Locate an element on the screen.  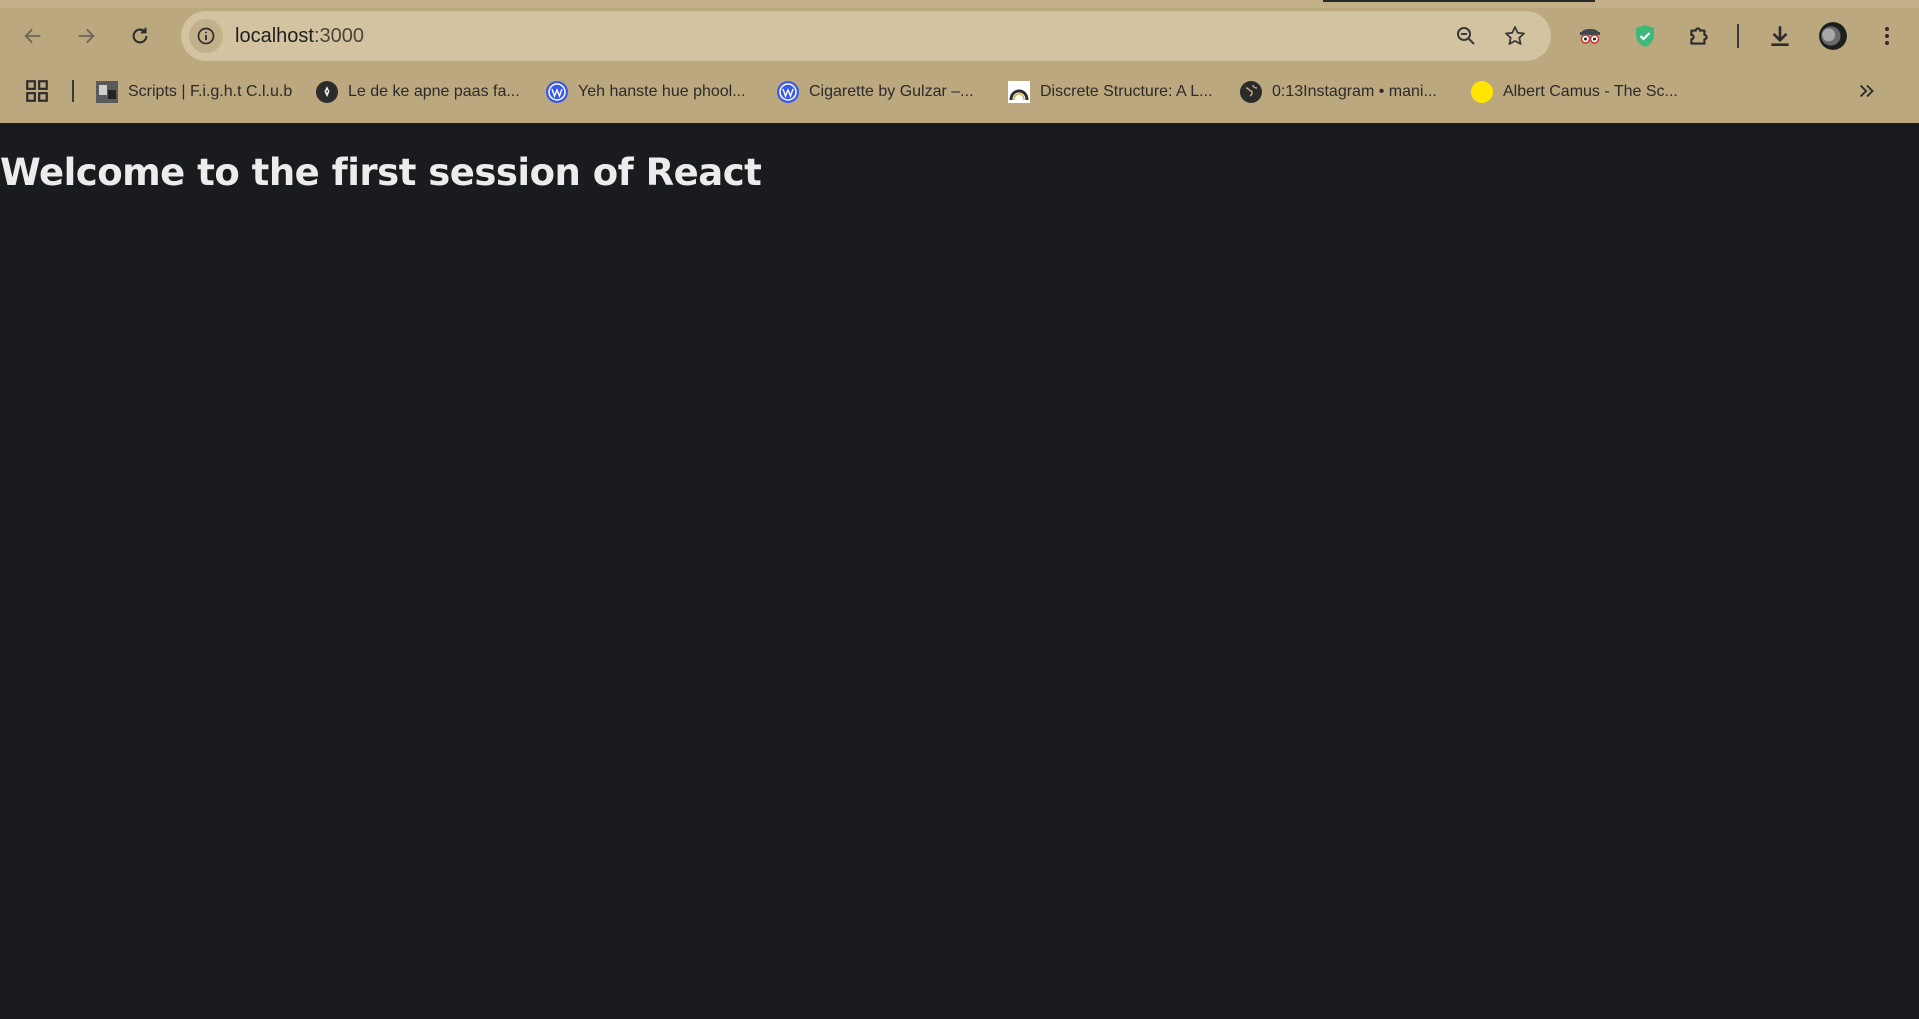
page-title: Welcome to the first session of React is located at coordinates (381, 172).